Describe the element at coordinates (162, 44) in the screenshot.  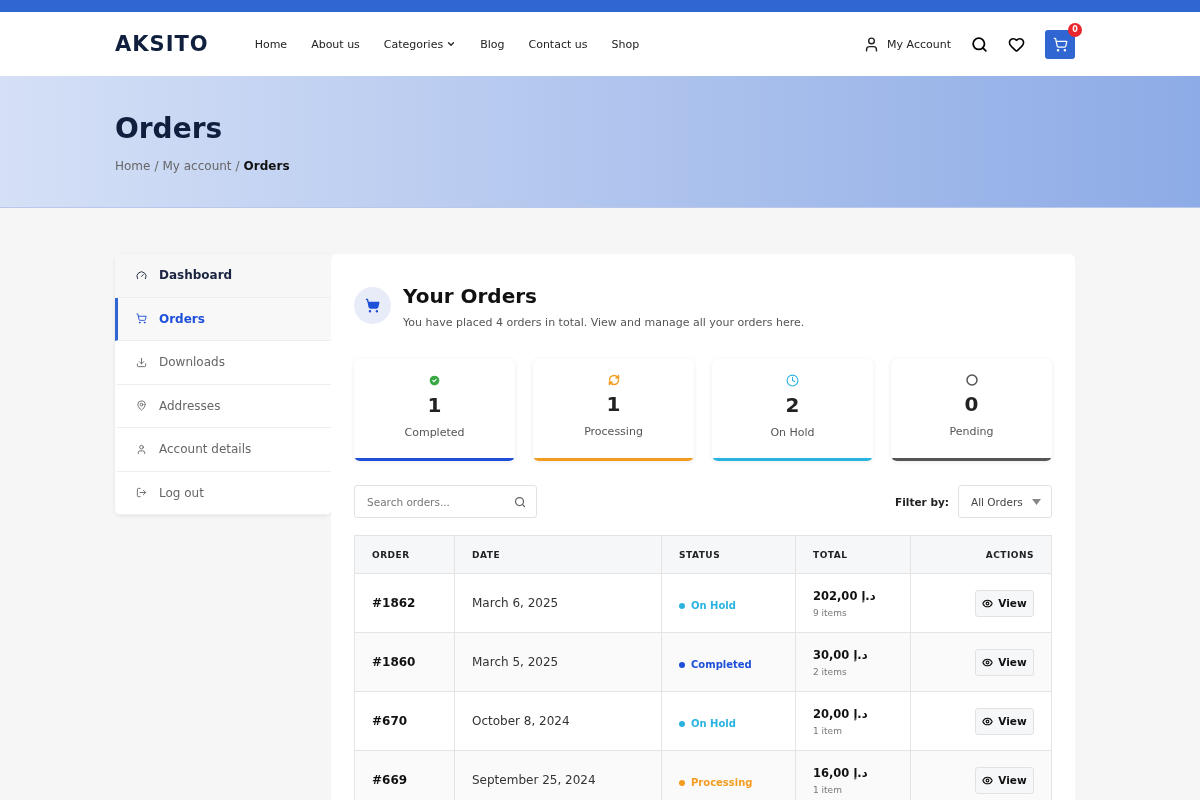
I see `logo: AKSITO` at that location.